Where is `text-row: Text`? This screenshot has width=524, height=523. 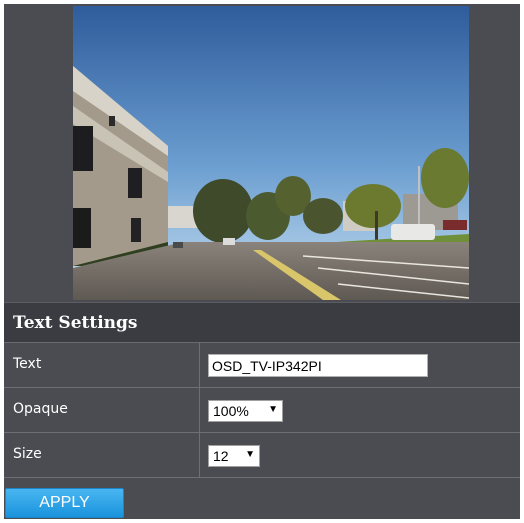 text-row: Text is located at coordinates (262, 365).